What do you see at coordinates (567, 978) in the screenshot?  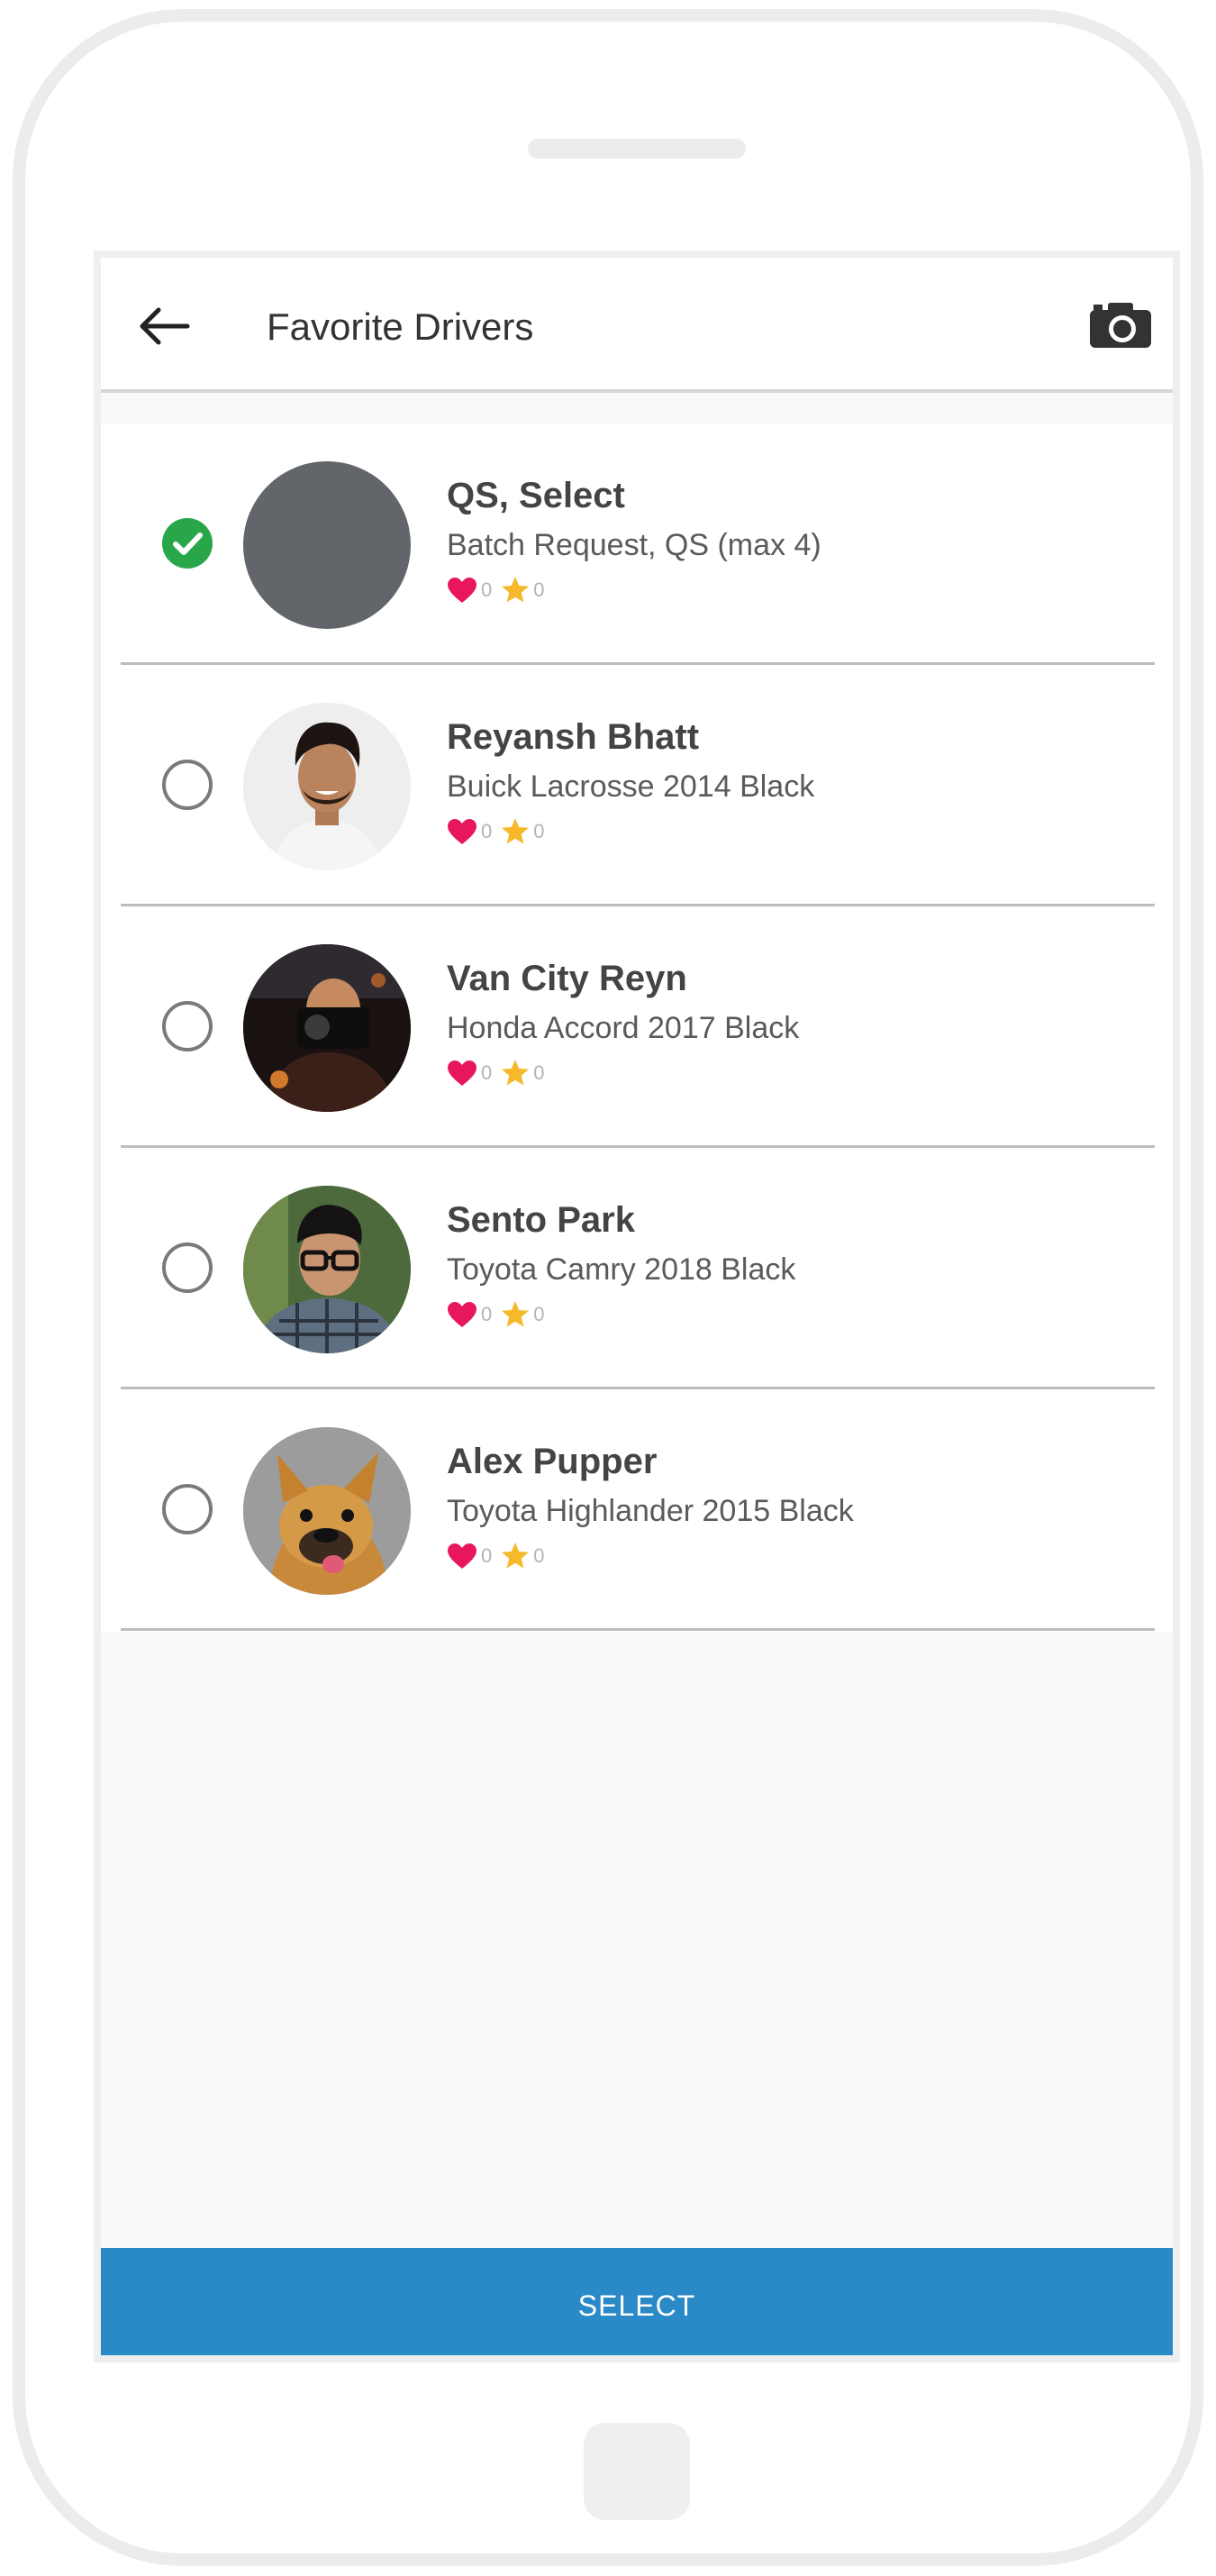 I see `driver-name: Van City Reyn` at bounding box center [567, 978].